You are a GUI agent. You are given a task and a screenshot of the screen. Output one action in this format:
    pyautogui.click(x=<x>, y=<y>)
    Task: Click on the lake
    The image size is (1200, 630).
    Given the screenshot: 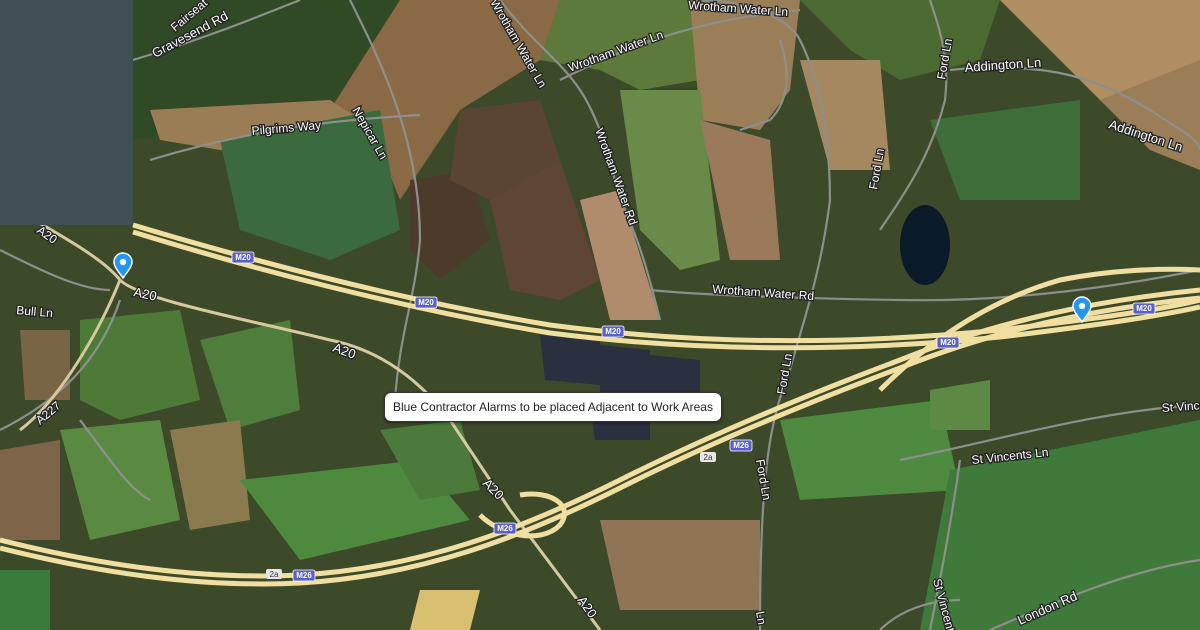 What is the action you would take?
    pyautogui.click(x=925, y=245)
    